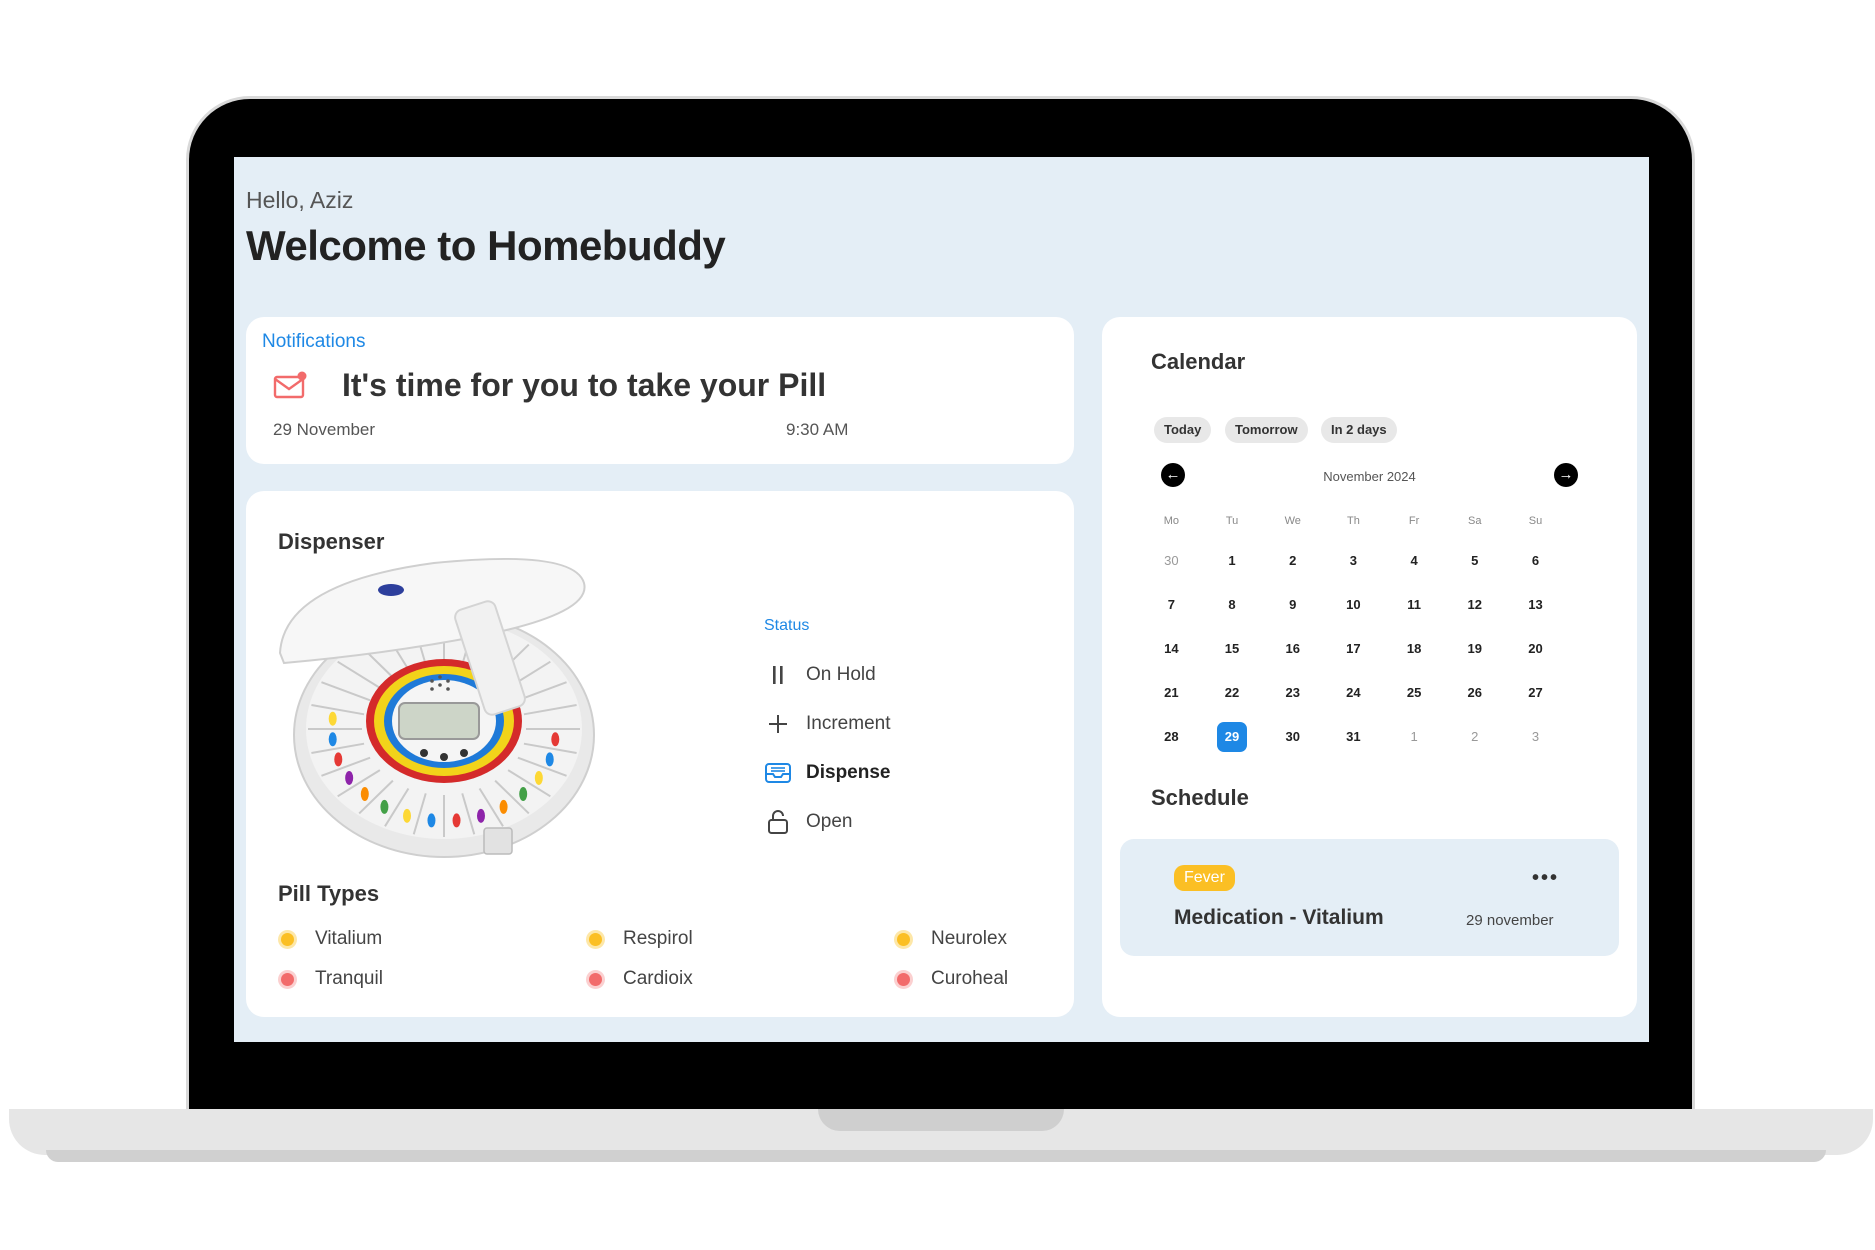 The height and width of the screenshot is (1250, 1875). Describe the element at coordinates (658, 978) in the screenshot. I see `pill-name: Cardioix` at that location.